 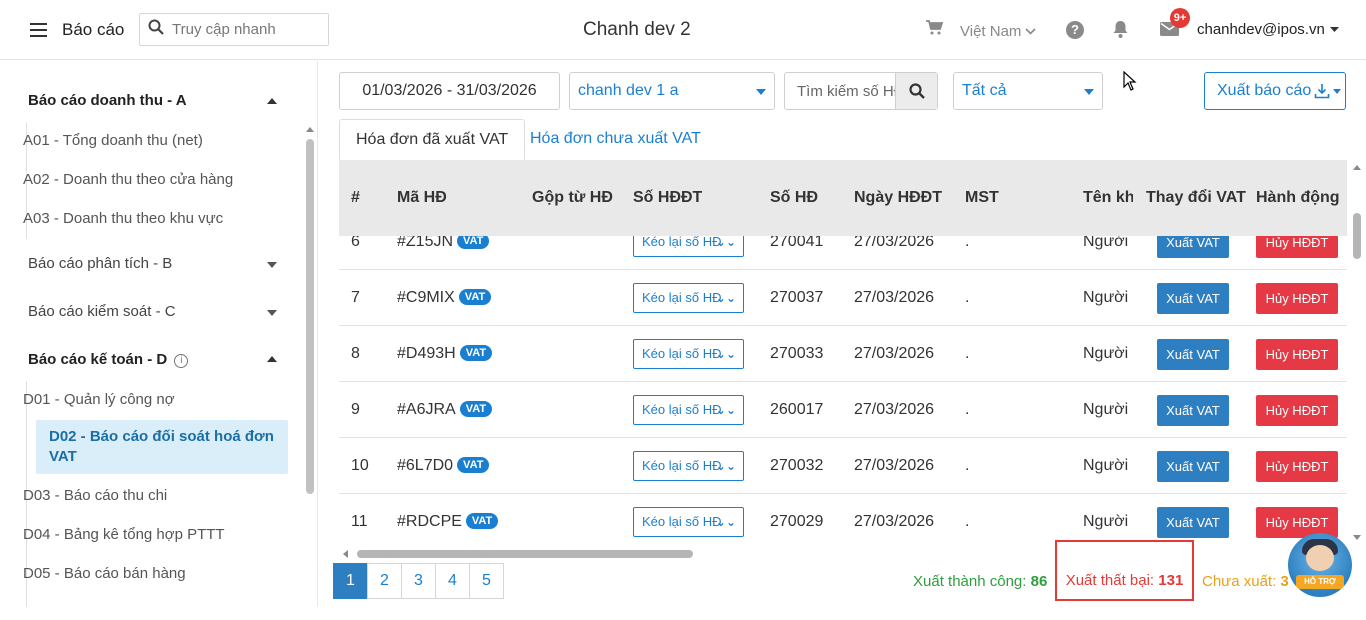 What do you see at coordinates (95, 495) in the screenshot?
I see `sidebar-item-d03: D03 - Báo cáo thu chi` at bounding box center [95, 495].